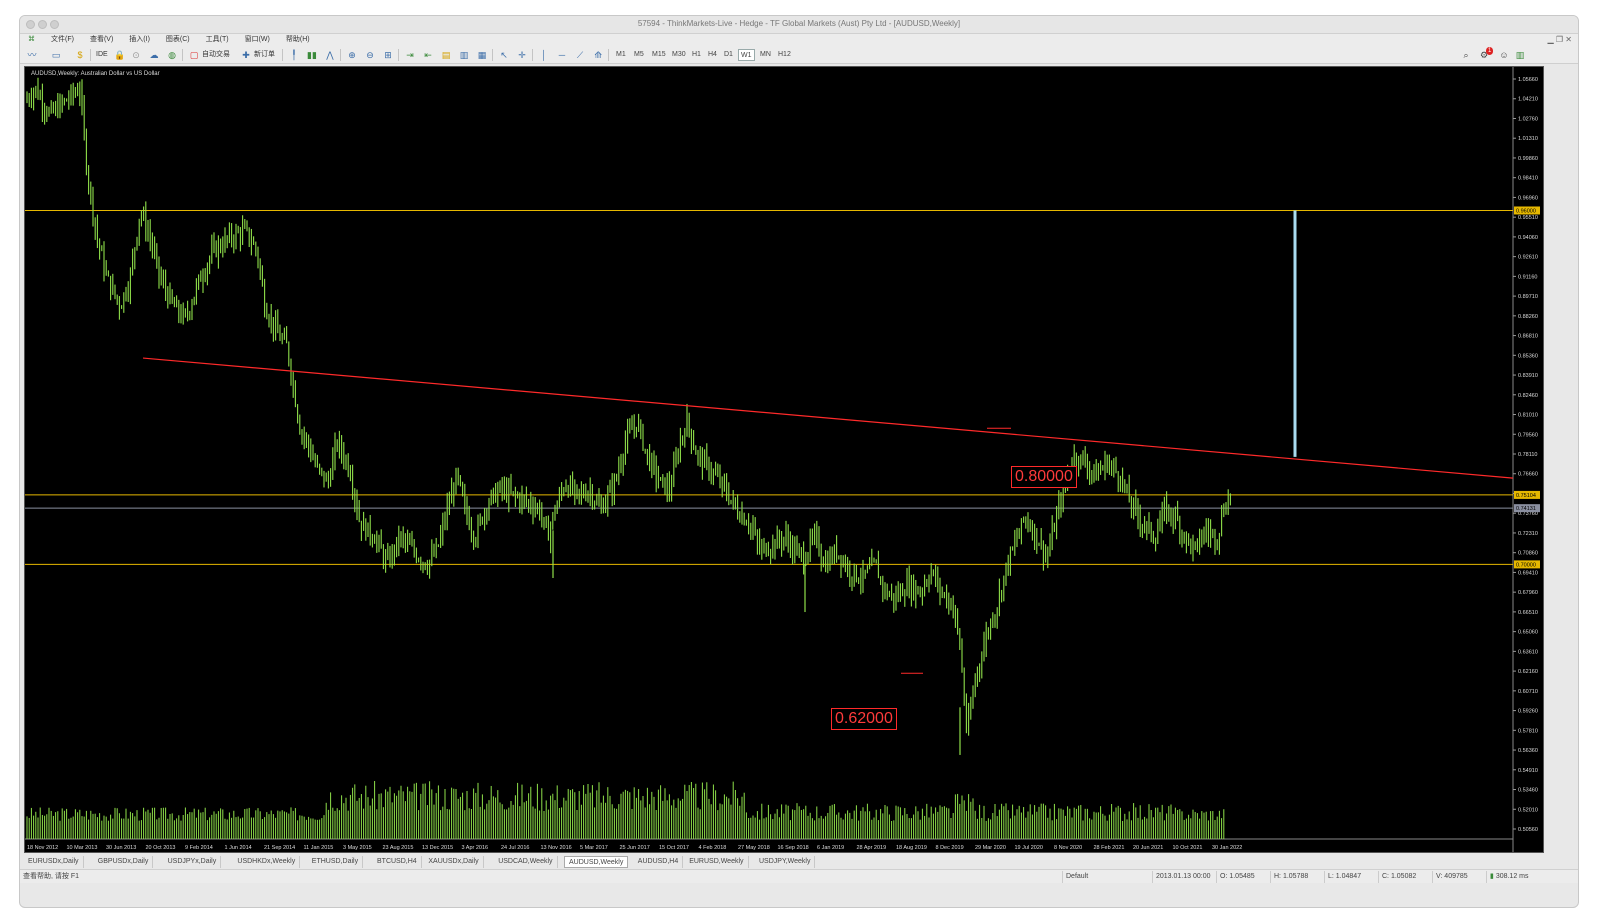 The height and width of the screenshot is (924, 1600). I want to click on date-tick-label: 13 Dec 2015, so click(437, 848).